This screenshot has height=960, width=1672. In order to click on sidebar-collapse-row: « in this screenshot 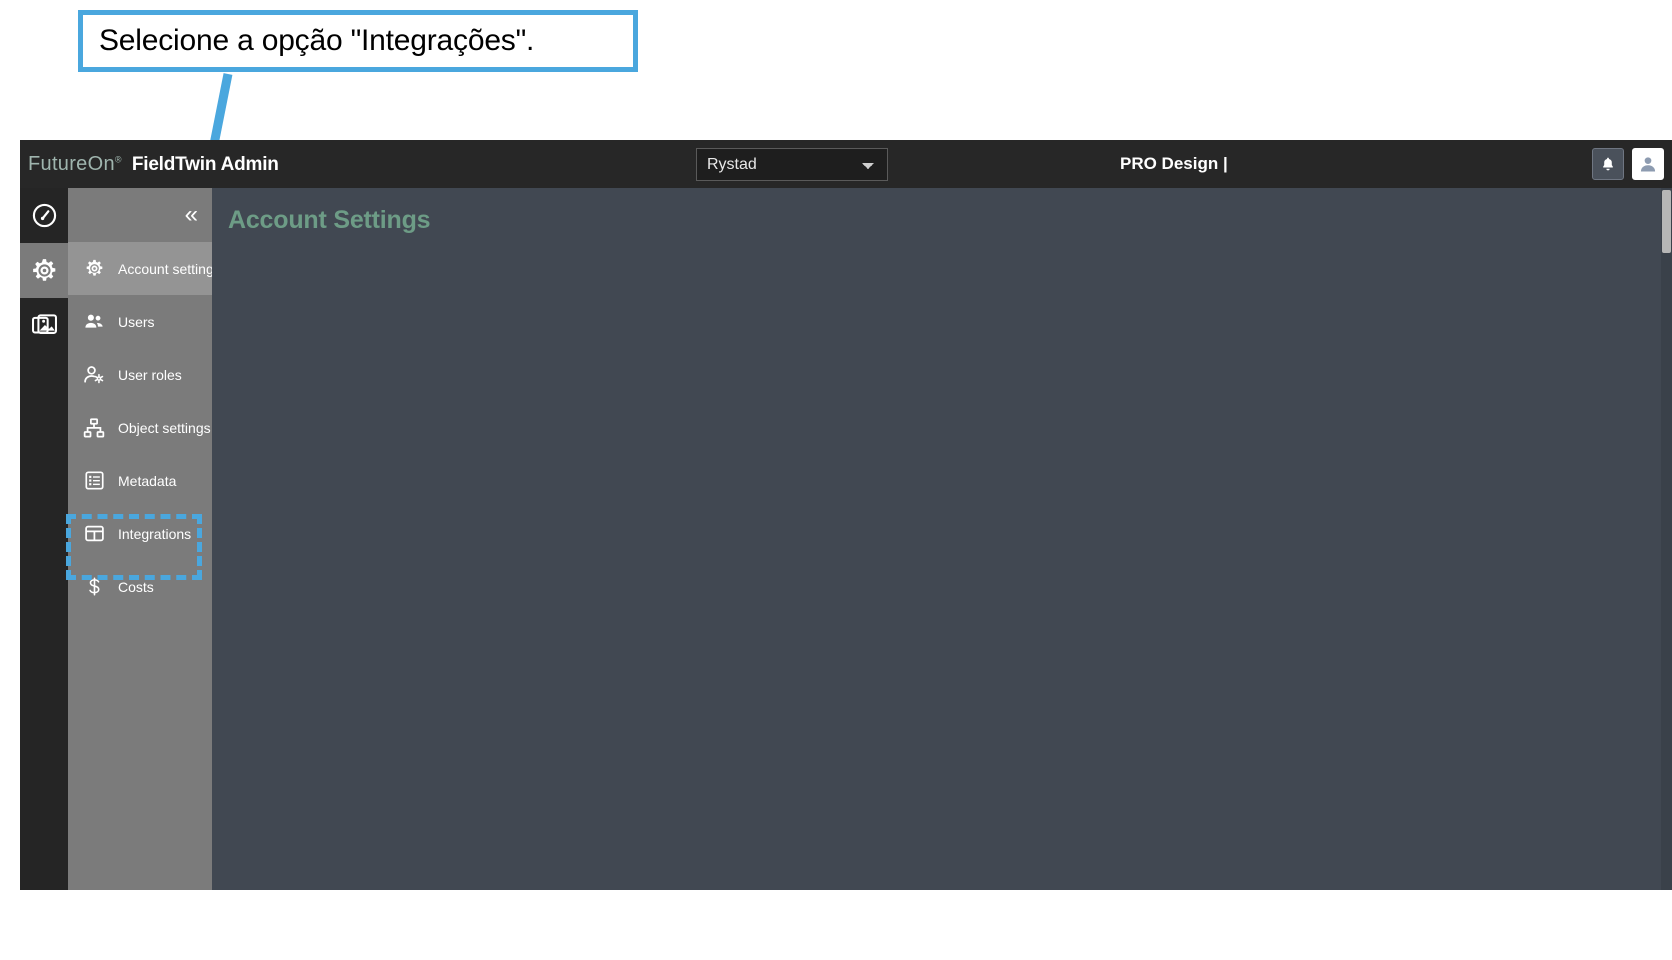, I will do `click(140, 215)`.